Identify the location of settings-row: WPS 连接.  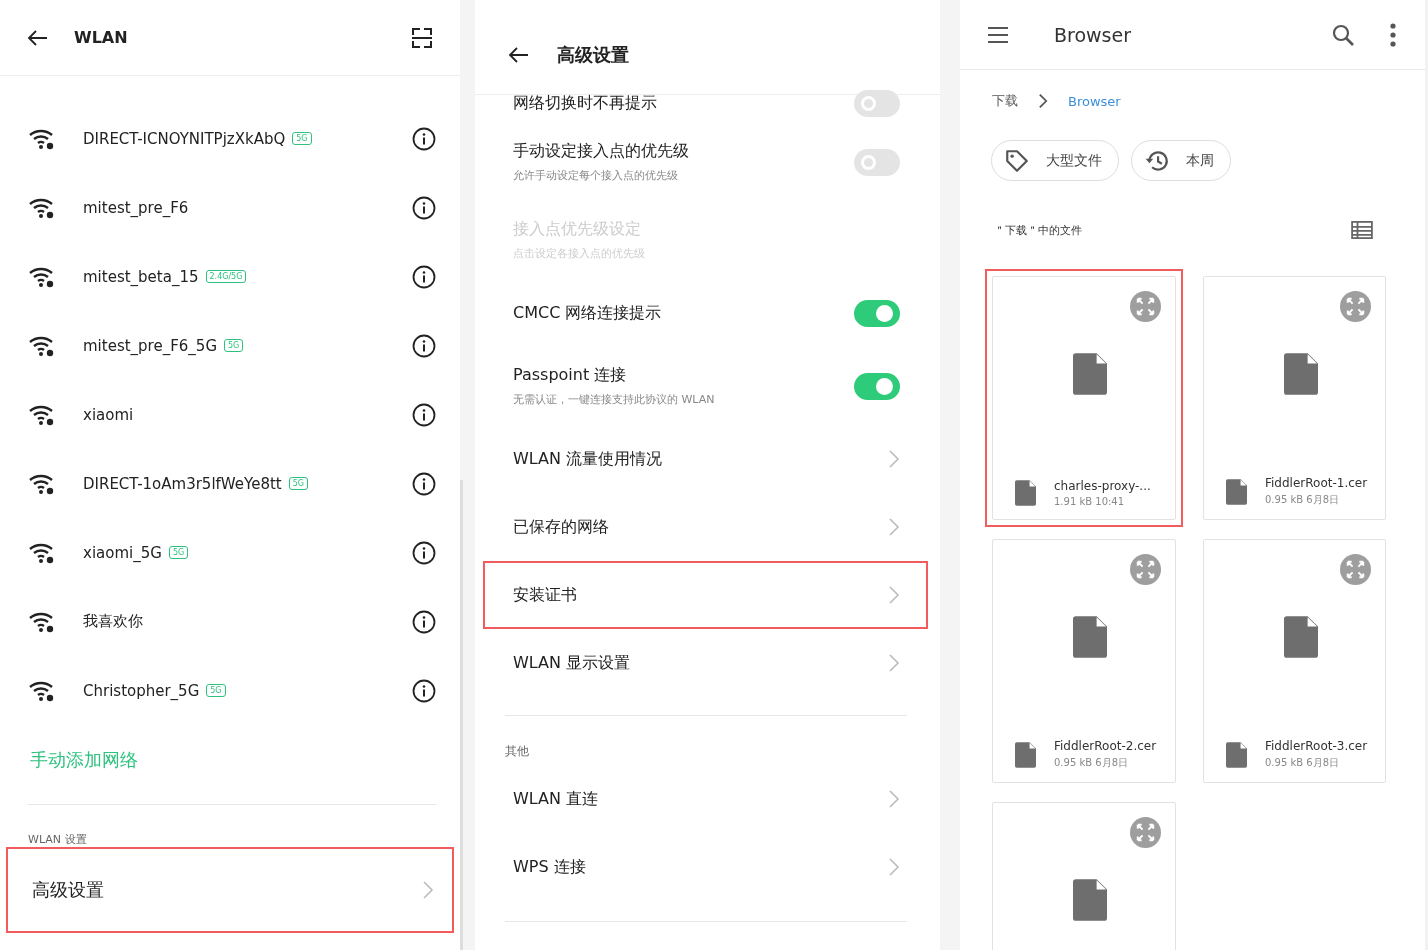
(705, 867).